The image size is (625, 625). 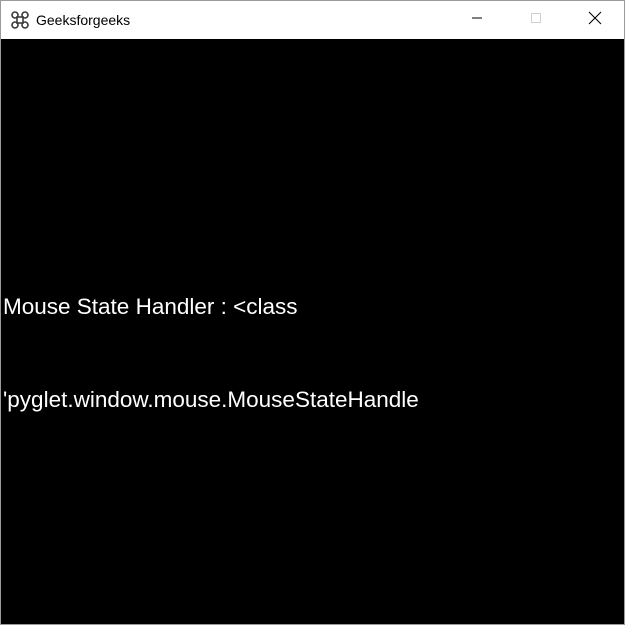 I want to click on app-icon, so click(x=20, y=20).